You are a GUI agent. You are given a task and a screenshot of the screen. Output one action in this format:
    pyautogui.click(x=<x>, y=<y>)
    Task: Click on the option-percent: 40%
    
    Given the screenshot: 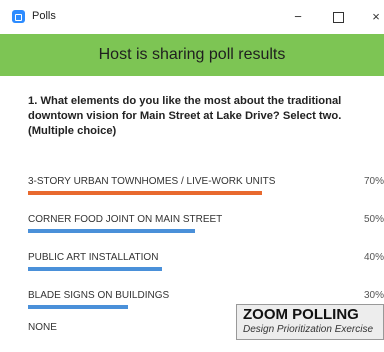 What is the action you would take?
    pyautogui.click(x=373, y=257)
    